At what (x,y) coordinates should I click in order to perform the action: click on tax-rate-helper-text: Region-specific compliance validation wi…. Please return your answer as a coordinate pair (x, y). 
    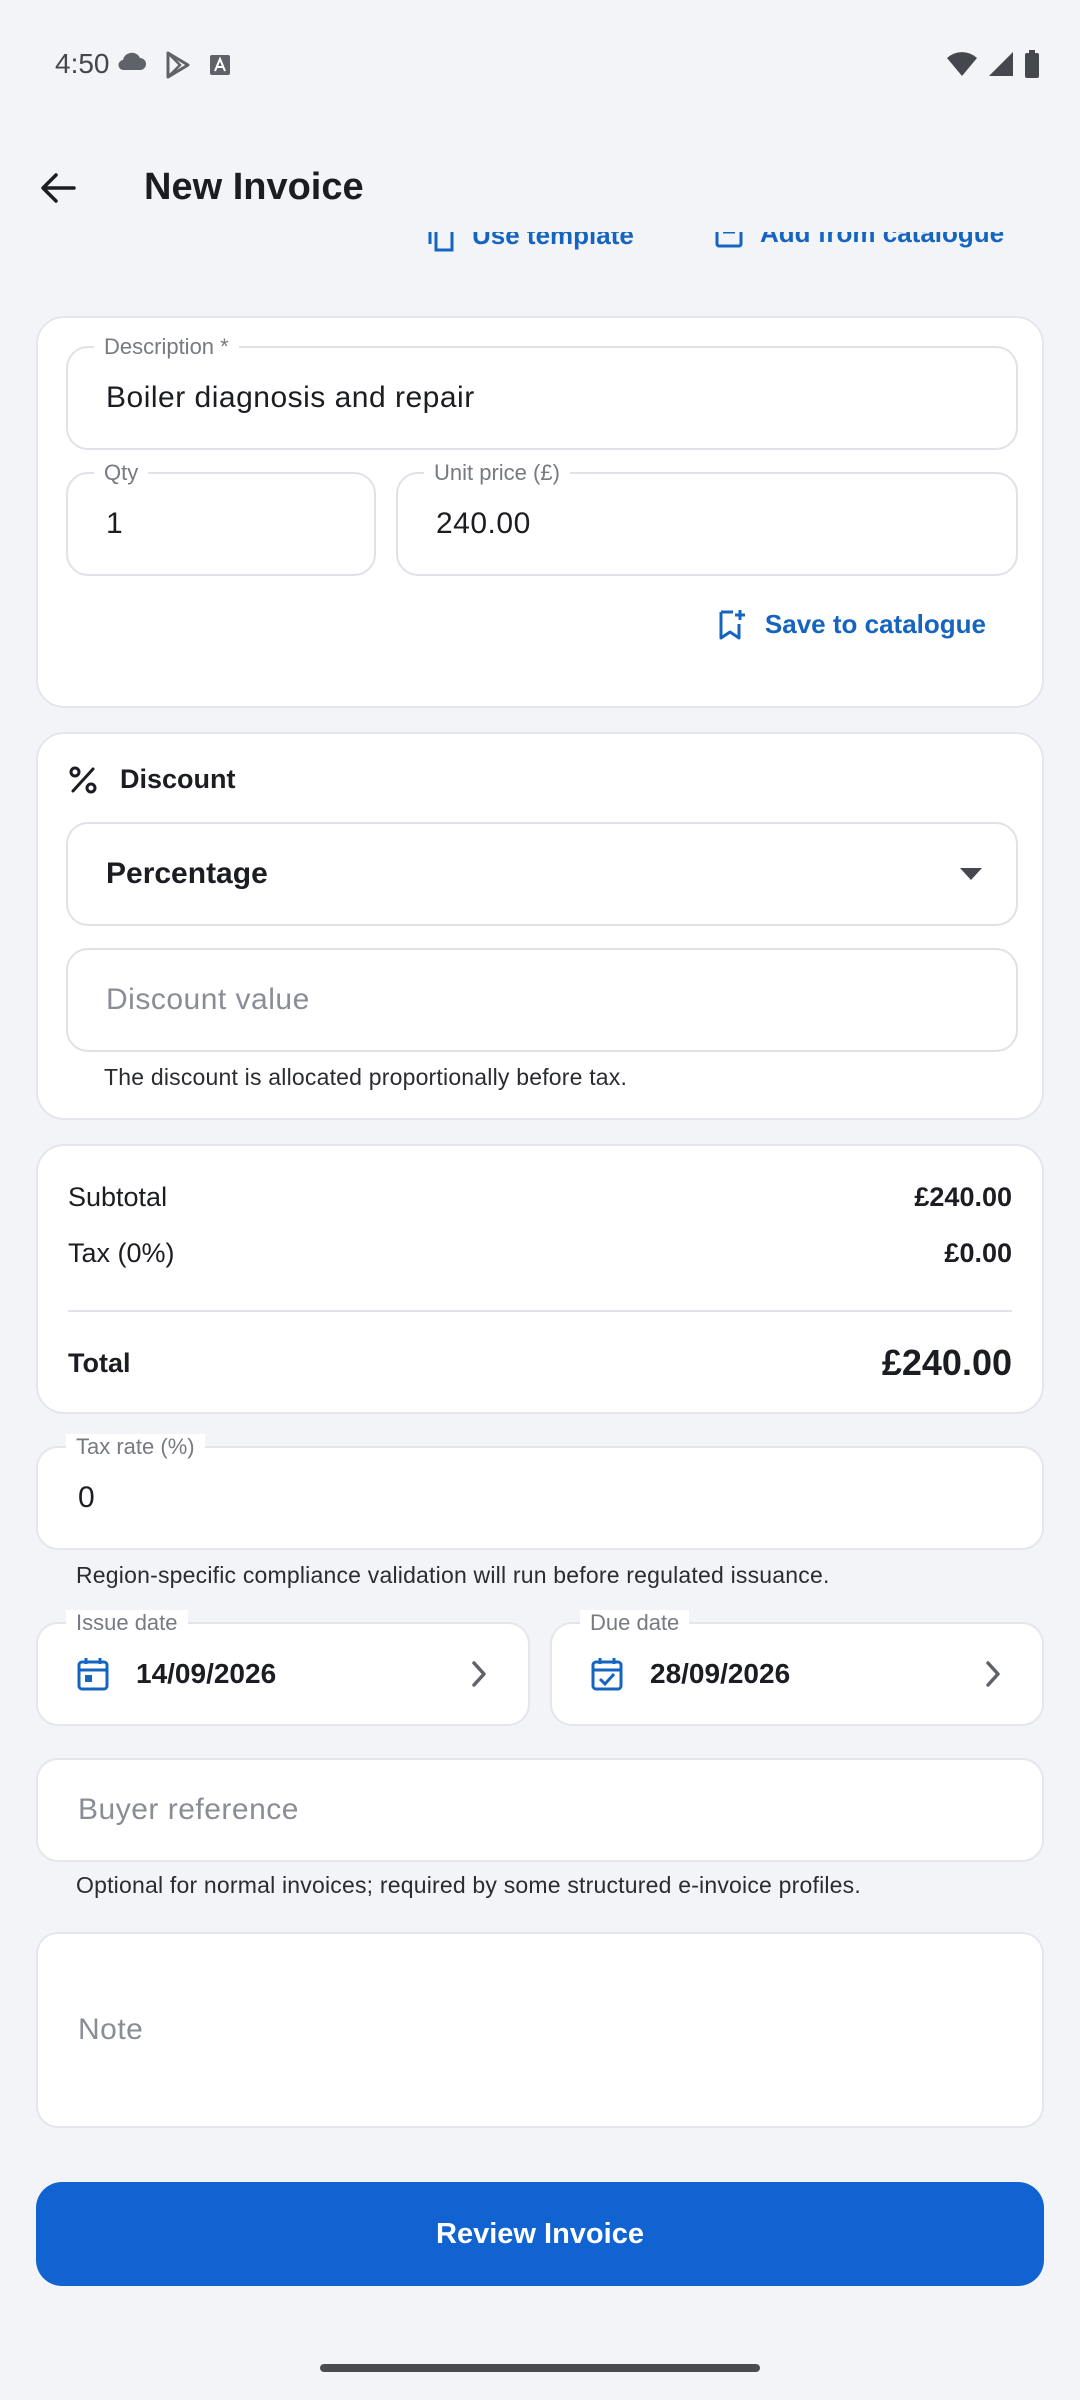
    Looking at the image, I should click on (453, 1575).